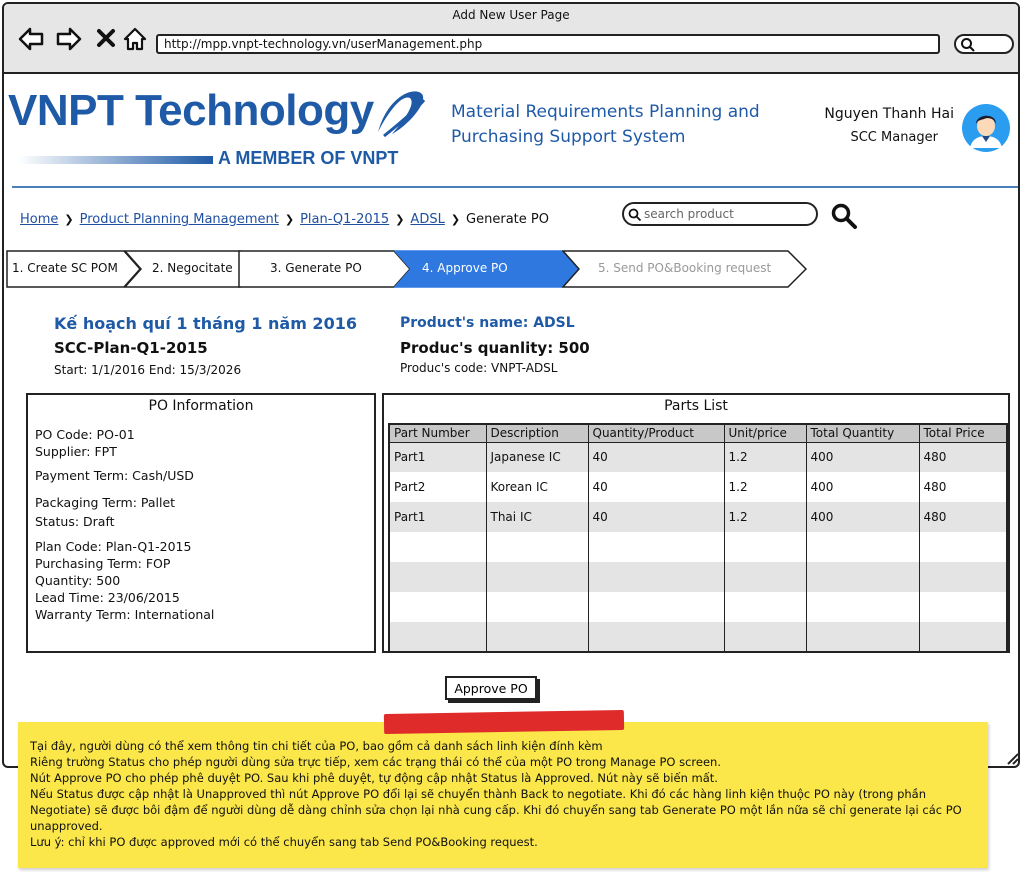 The image size is (1024, 872). Describe the element at coordinates (605, 112) in the screenshot. I see `system-title-line-1: Material Requirements Planning and` at that location.